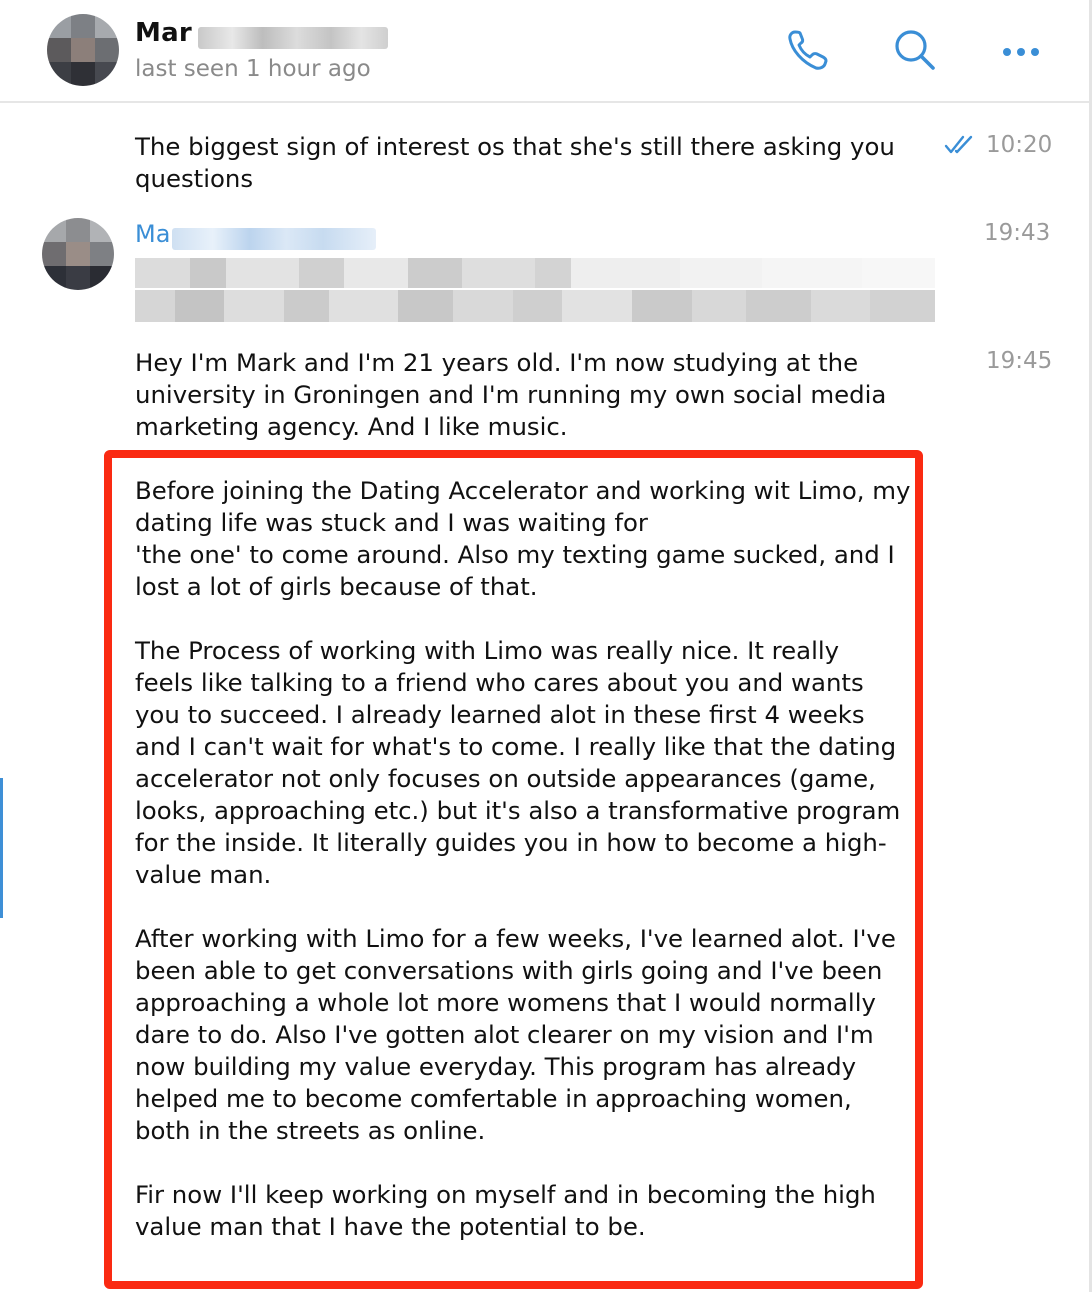  Describe the element at coordinates (83, 50) in the screenshot. I see `contact-avatar` at that location.